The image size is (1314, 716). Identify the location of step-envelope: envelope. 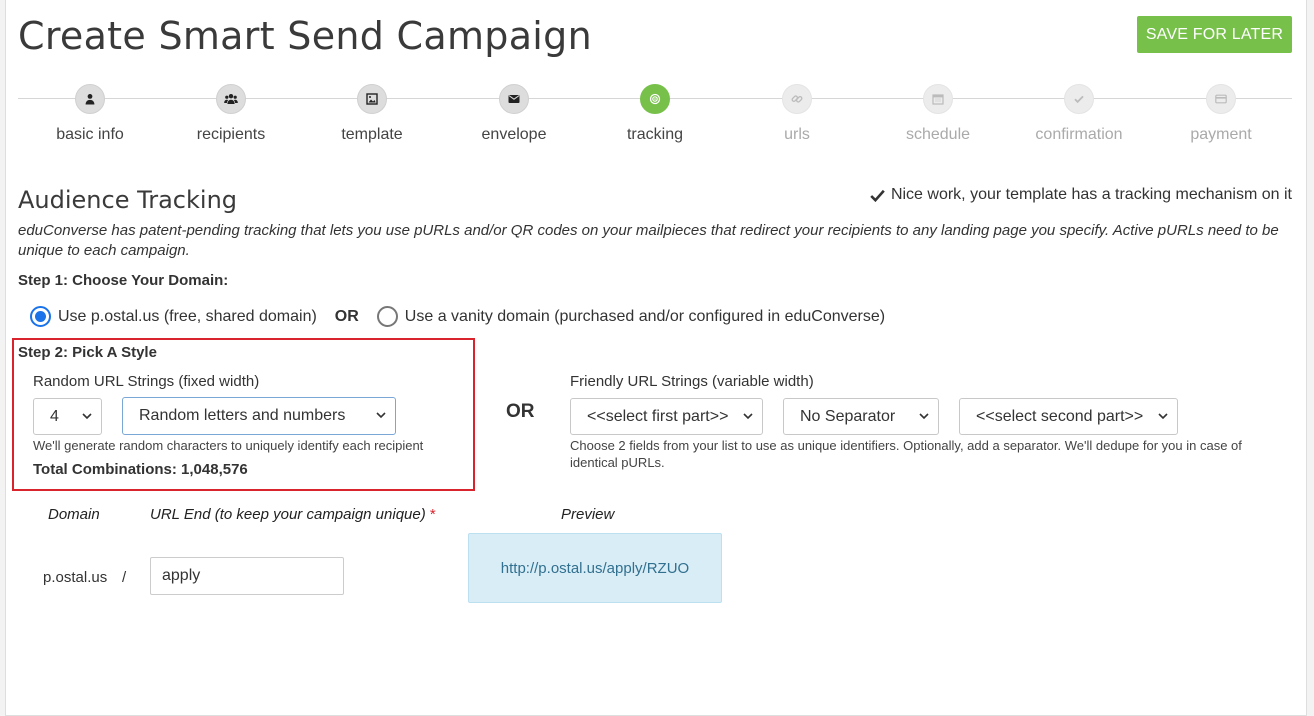
(514, 114).